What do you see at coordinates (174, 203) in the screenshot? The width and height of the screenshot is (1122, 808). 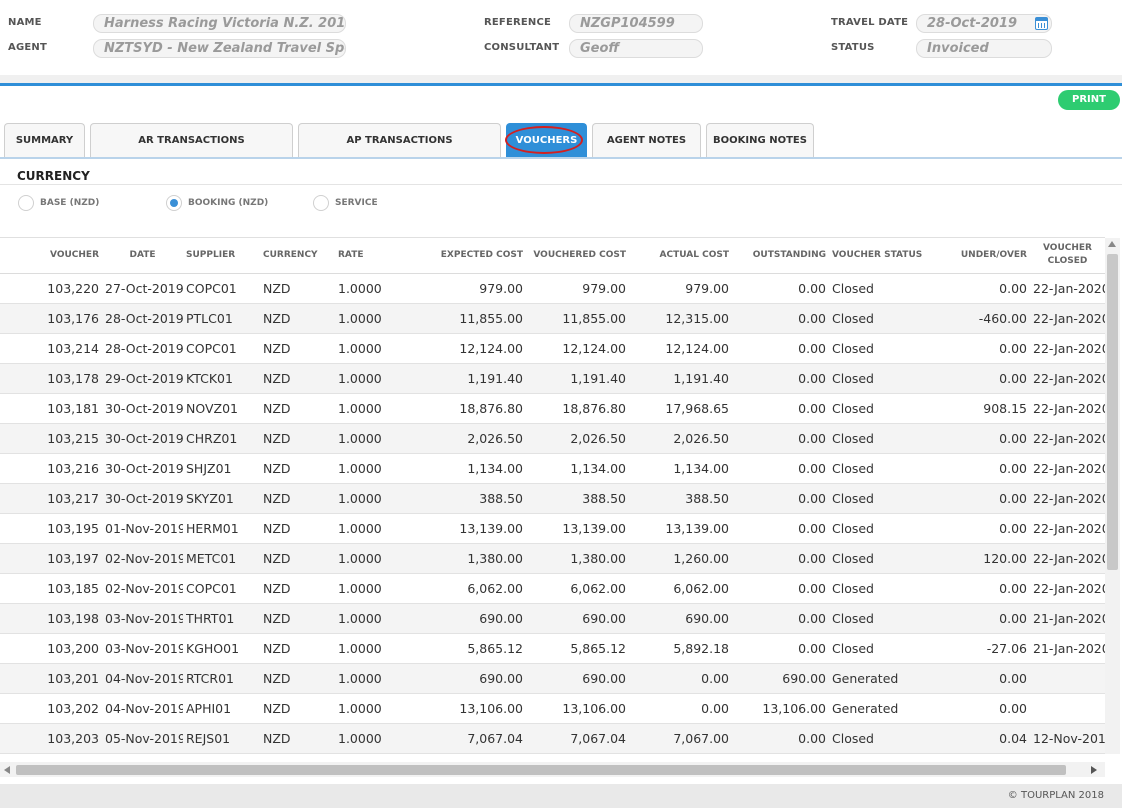 I see `radio-booking-currency` at bounding box center [174, 203].